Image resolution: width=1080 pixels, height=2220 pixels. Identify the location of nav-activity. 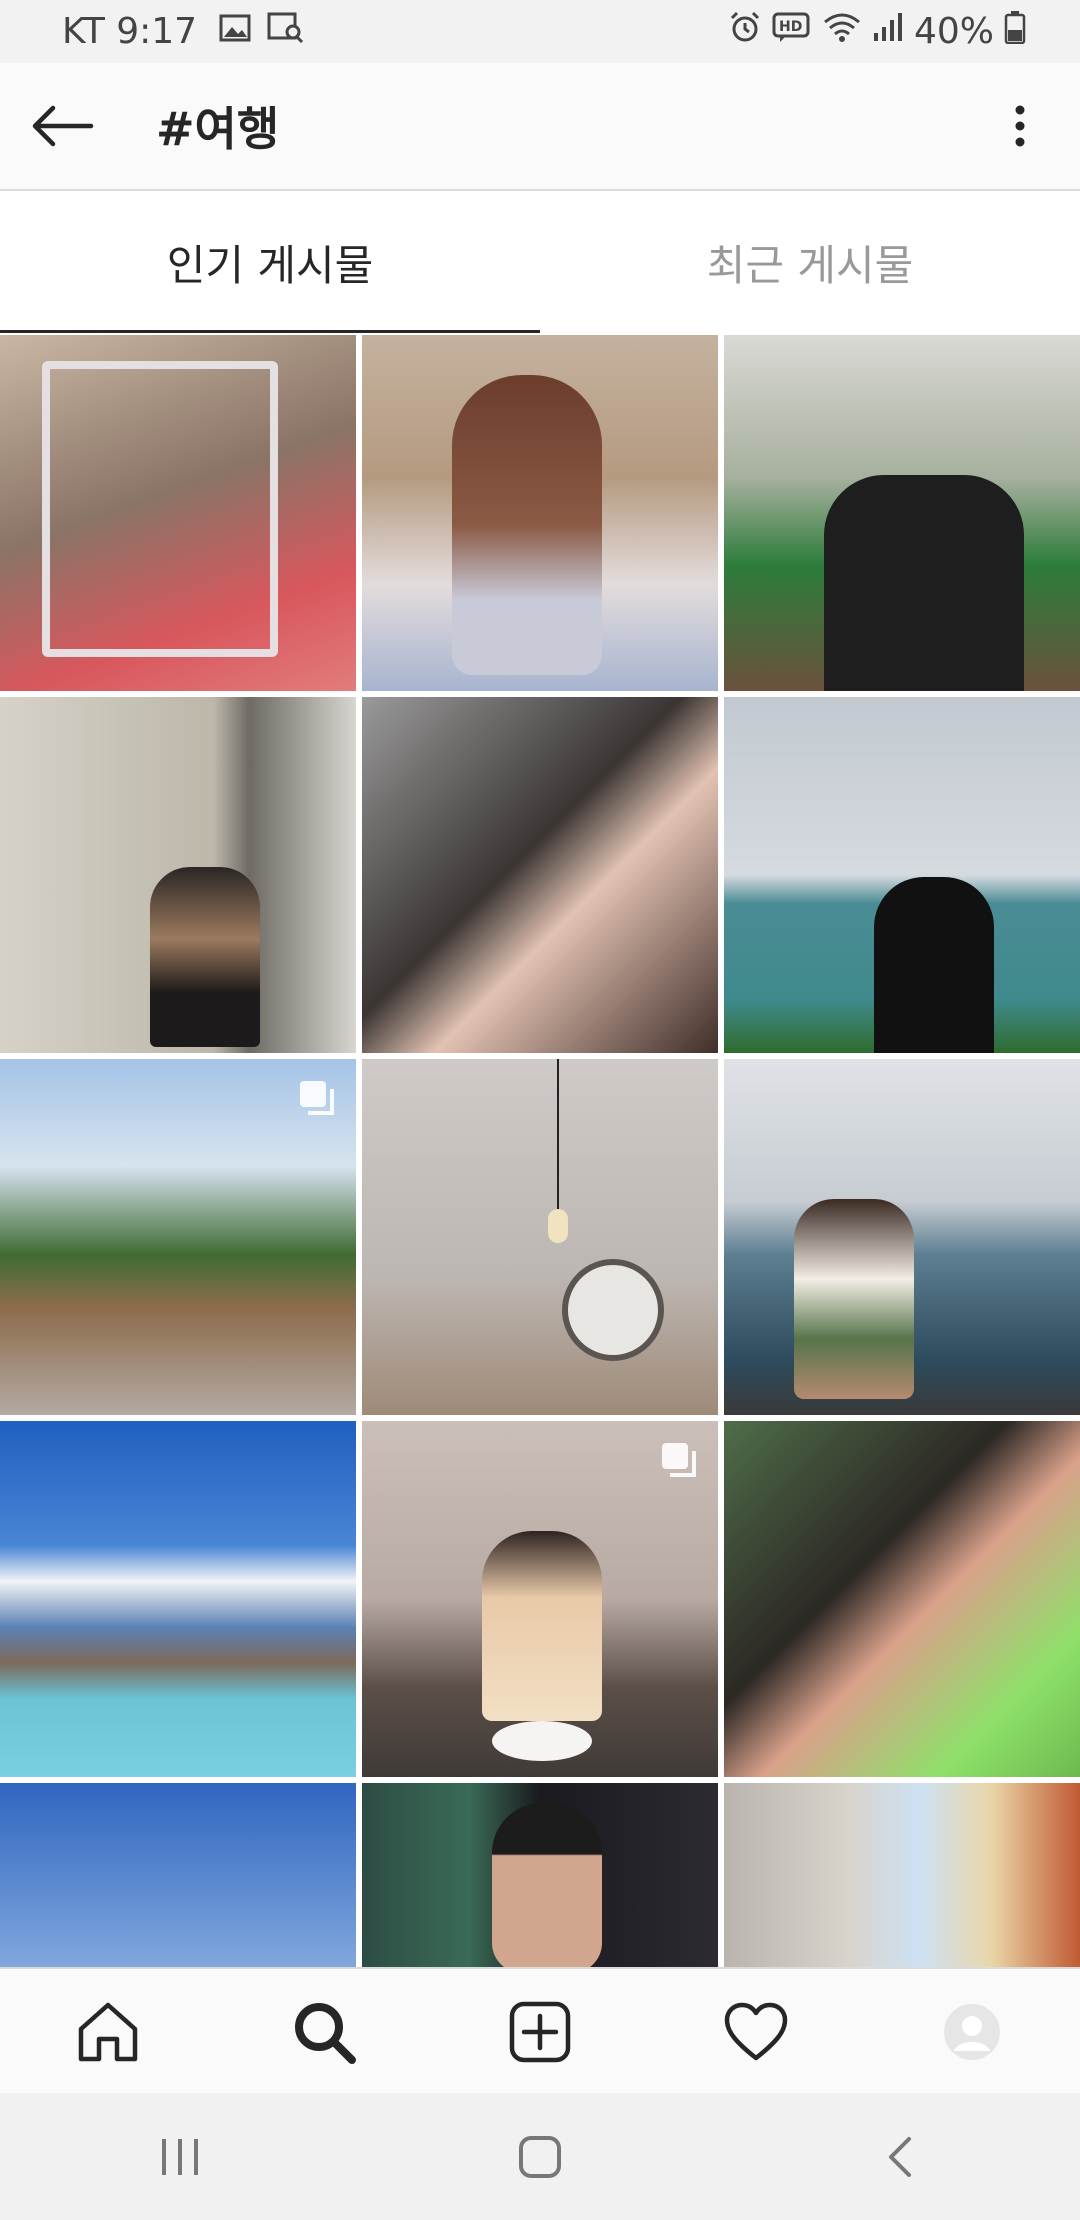
(756, 2032).